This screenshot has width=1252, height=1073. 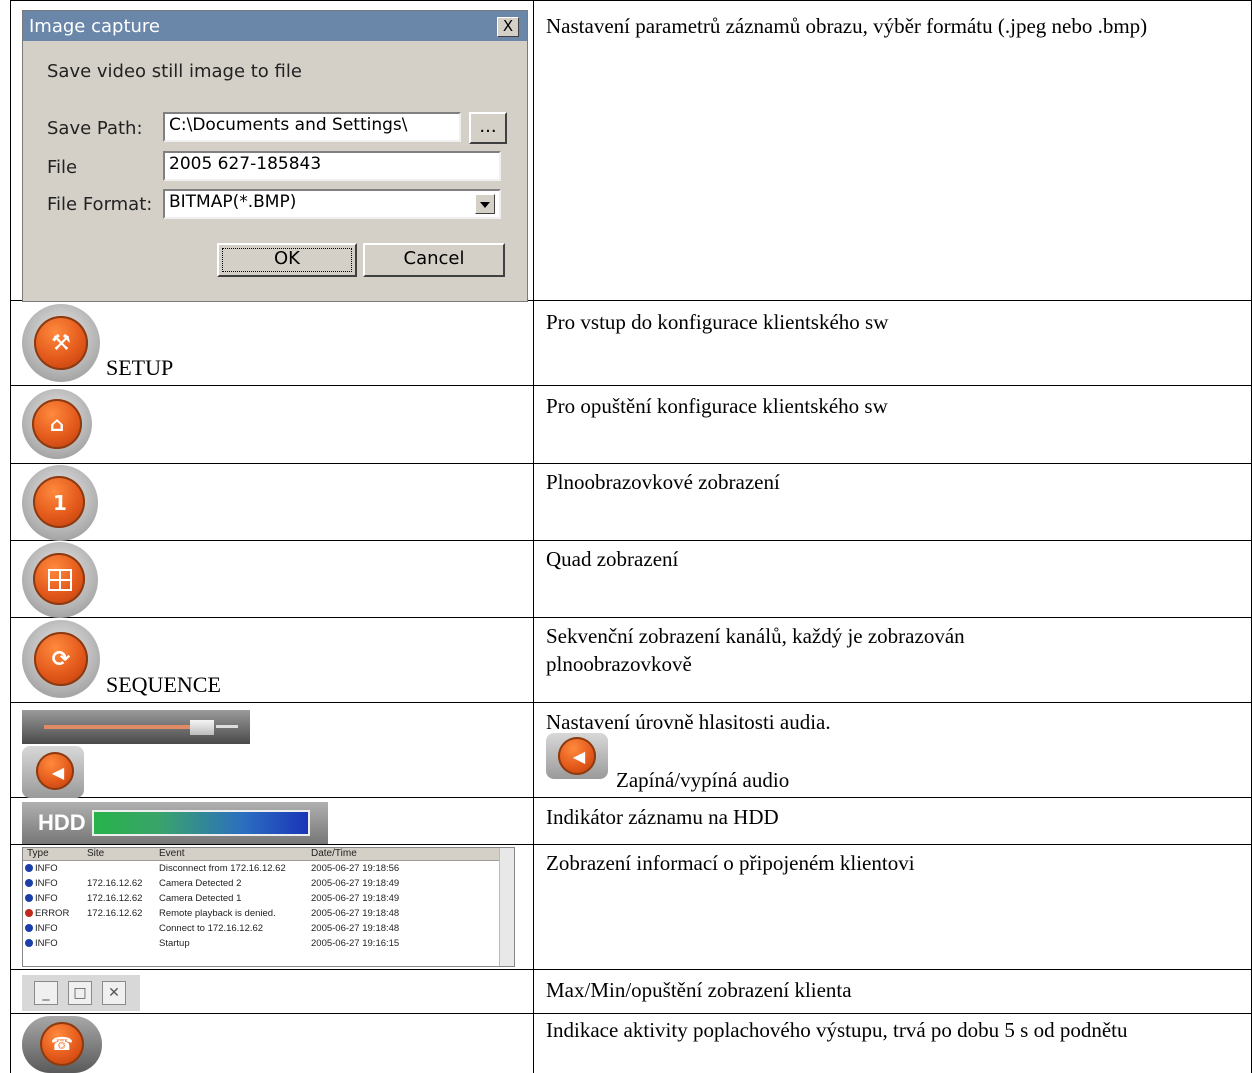 I want to click on quad-view-button, so click(x=60, y=580).